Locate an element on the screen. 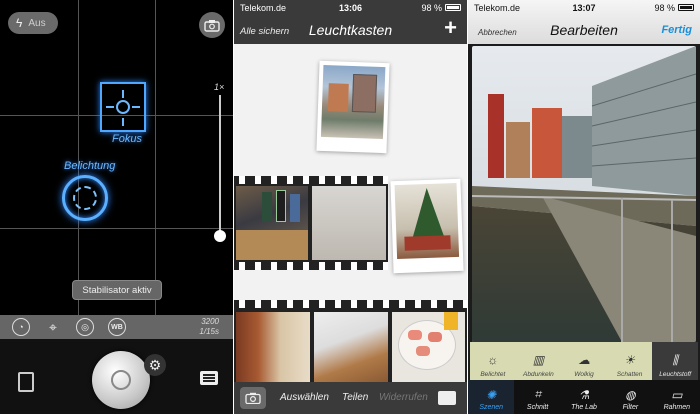  exposure-mode-icon: ◔ is located at coordinates (21, 327).